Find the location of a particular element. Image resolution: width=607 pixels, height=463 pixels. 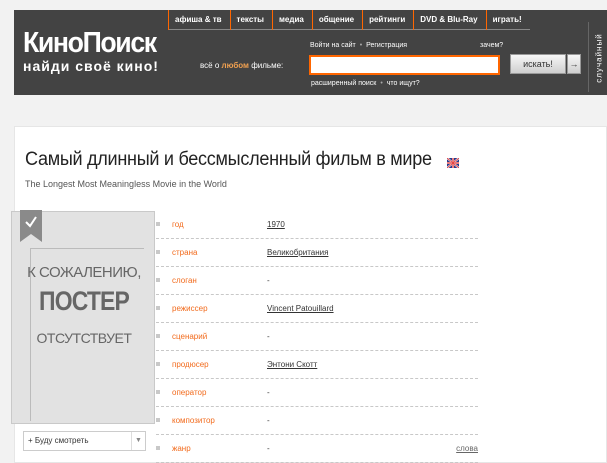

watch-later-label: + Буду смотреть is located at coordinates (58, 440).